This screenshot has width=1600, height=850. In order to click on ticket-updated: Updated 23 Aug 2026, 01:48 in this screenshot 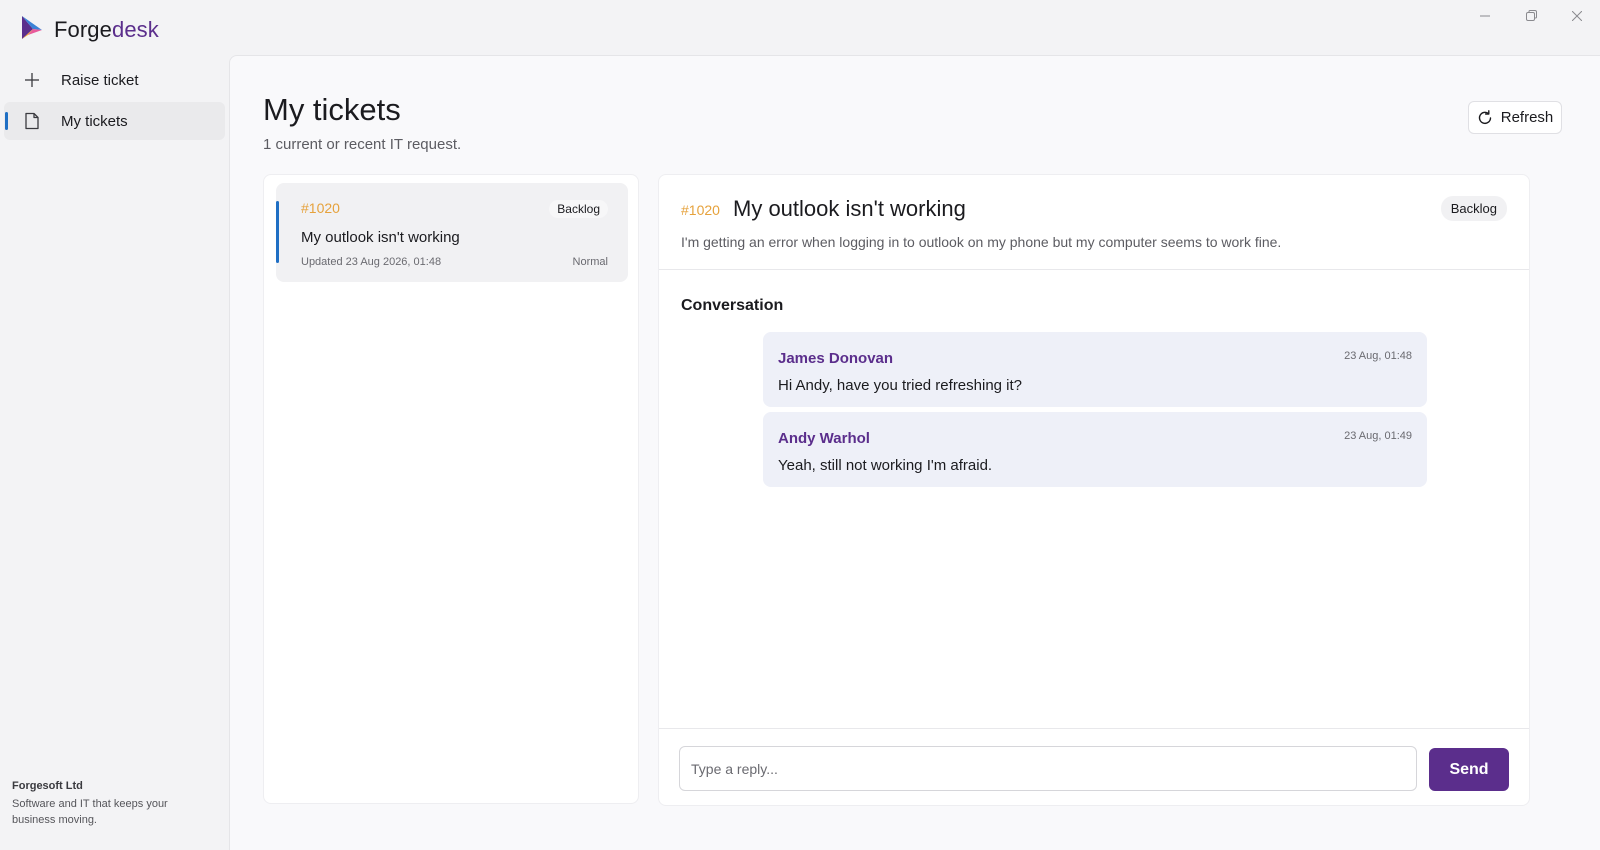, I will do `click(371, 262)`.